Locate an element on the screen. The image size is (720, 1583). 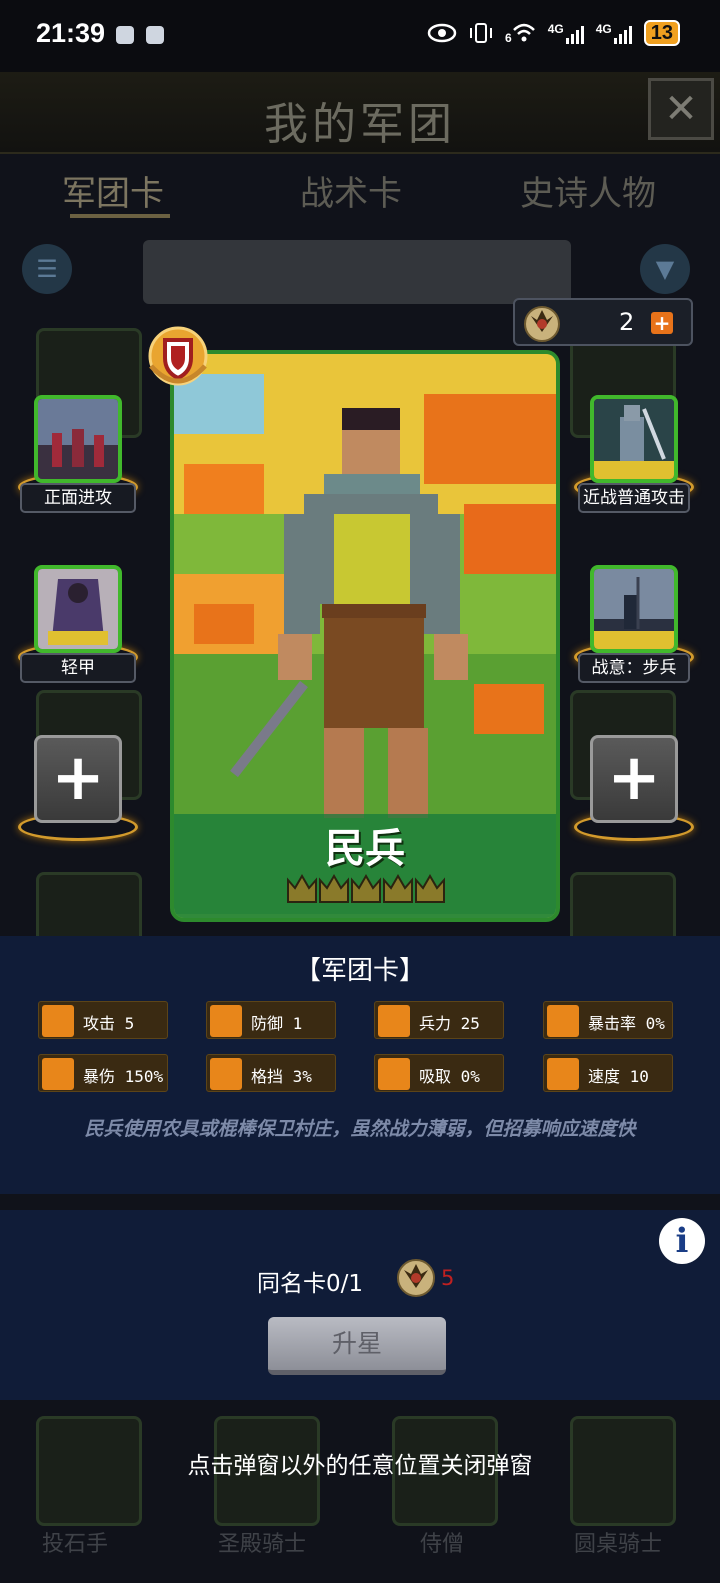
medal-count: 2 is located at coordinates (627, 322).